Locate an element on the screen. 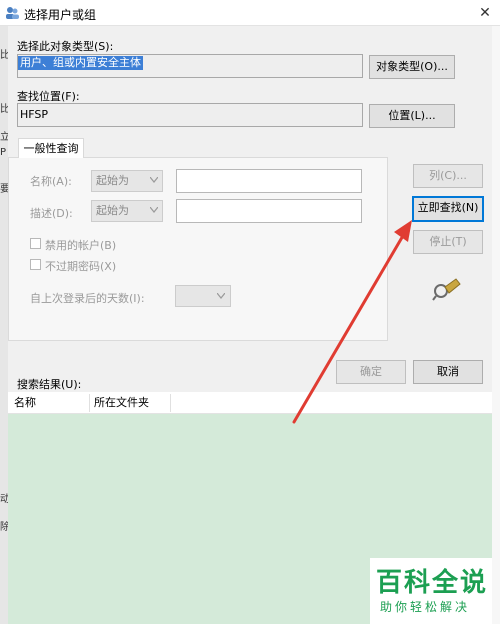 This screenshot has width=500, height=624. background-text: 动 is located at coordinates (4, 499).